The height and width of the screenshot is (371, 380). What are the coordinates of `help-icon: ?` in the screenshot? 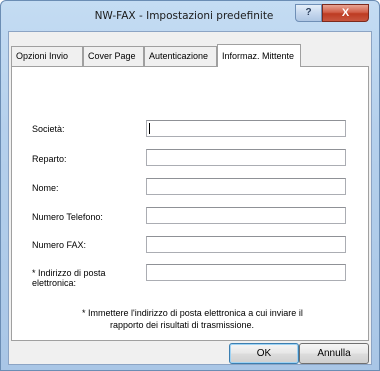 It's located at (308, 12).